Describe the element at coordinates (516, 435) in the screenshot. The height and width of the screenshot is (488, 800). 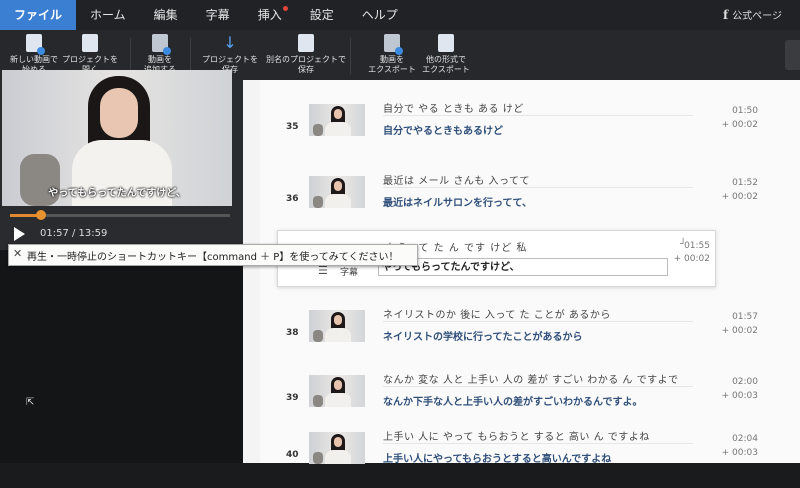
I see `subtitle-original-text: 上手い 人に やって もらおうと すると 高い ん ですよね` at that location.